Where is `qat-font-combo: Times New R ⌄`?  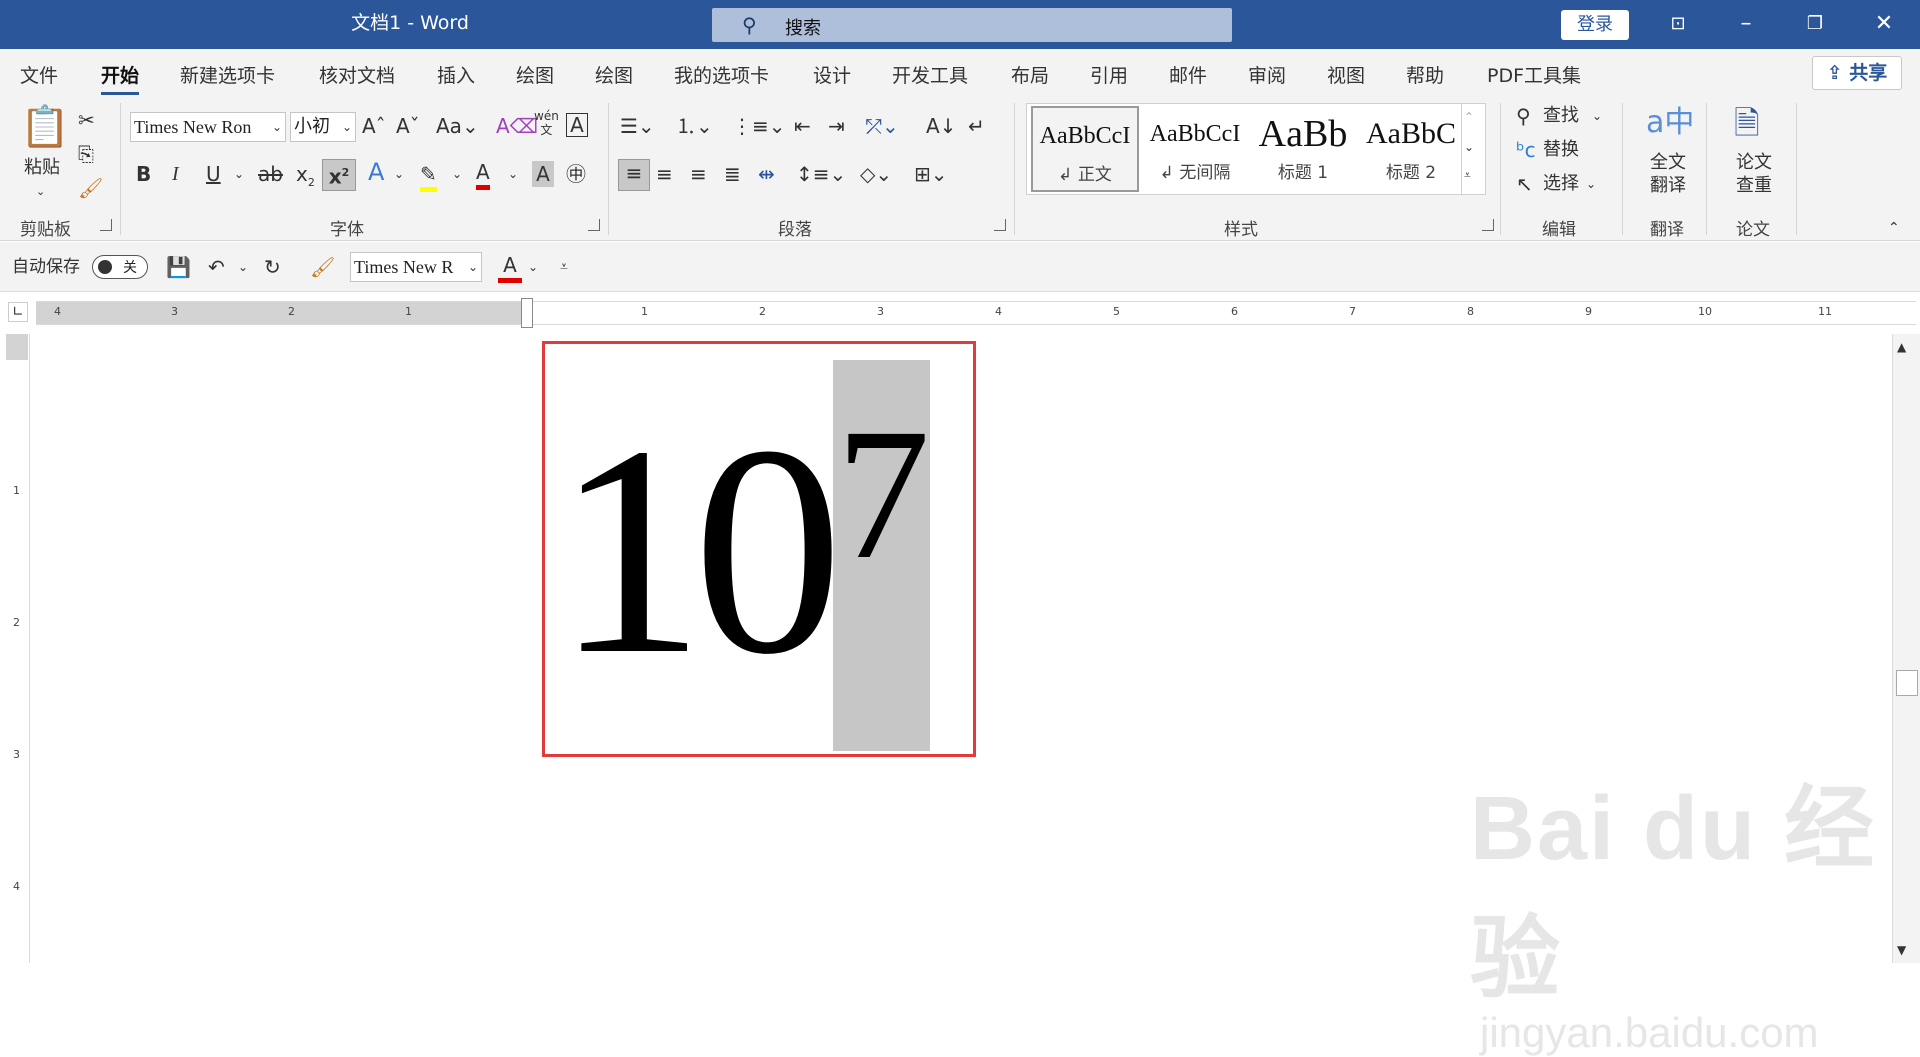 qat-font-combo: Times New R ⌄ is located at coordinates (416, 267).